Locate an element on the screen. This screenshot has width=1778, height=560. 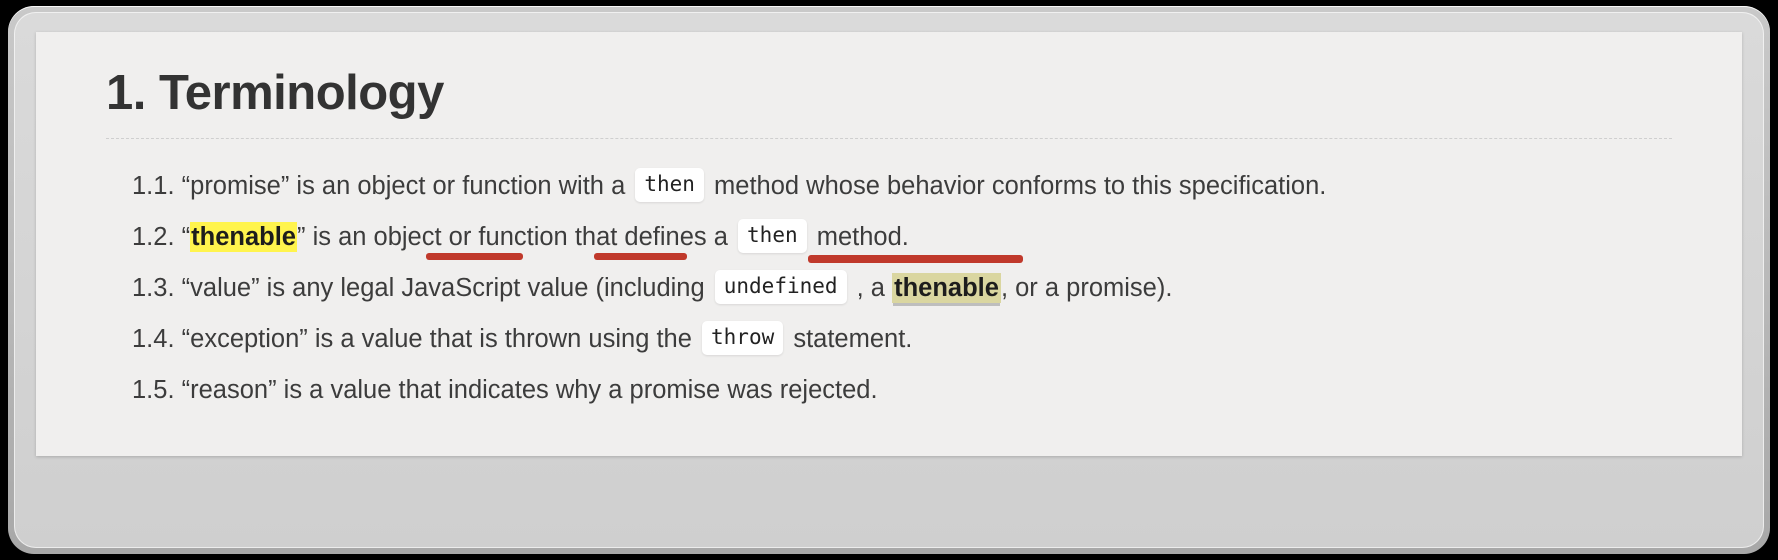
quote-open: “ is located at coordinates (186, 236).